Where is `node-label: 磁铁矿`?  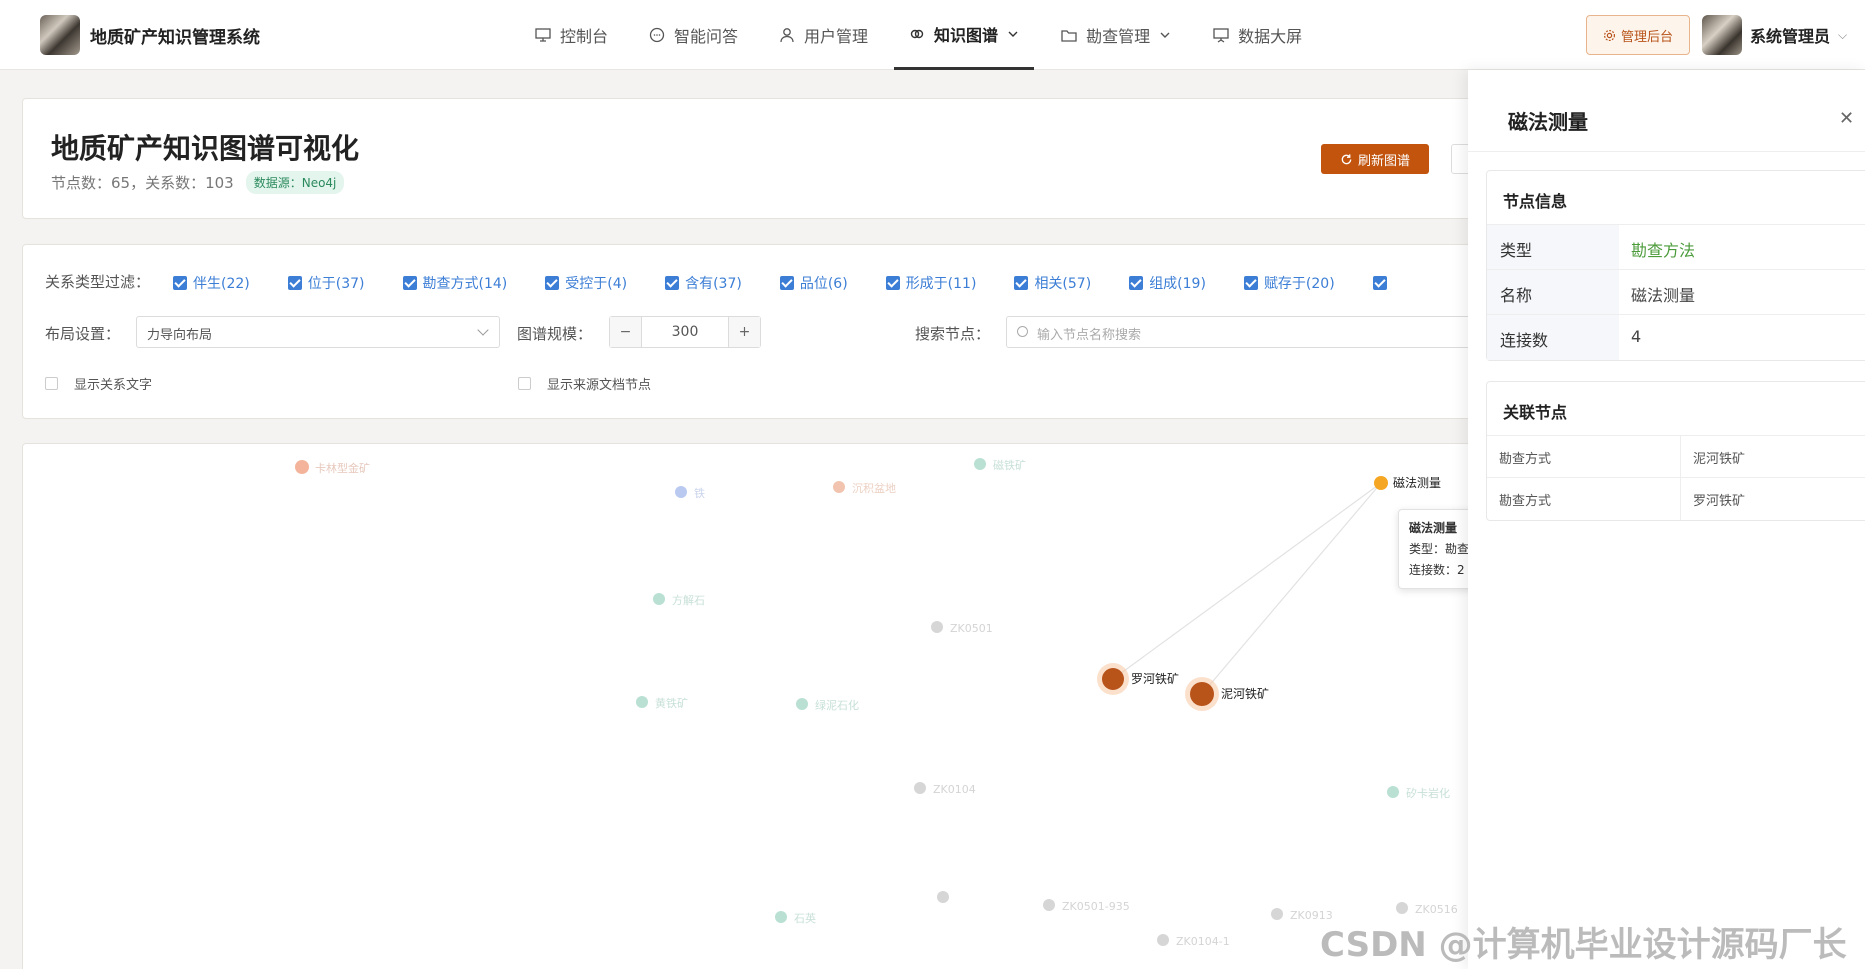
node-label: 磁铁矿 is located at coordinates (1009, 465).